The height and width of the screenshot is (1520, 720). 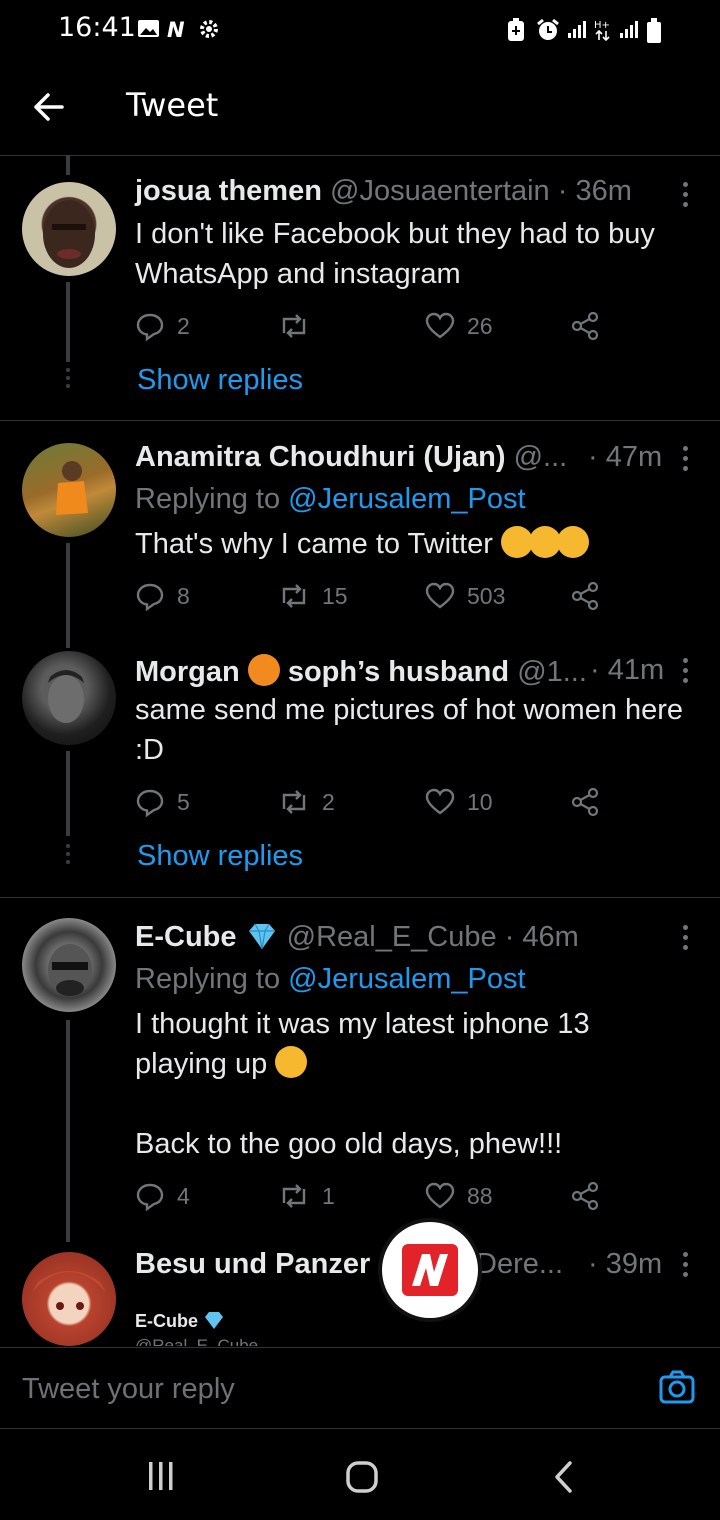 I want to click on camera-icon, so click(x=677, y=1387).